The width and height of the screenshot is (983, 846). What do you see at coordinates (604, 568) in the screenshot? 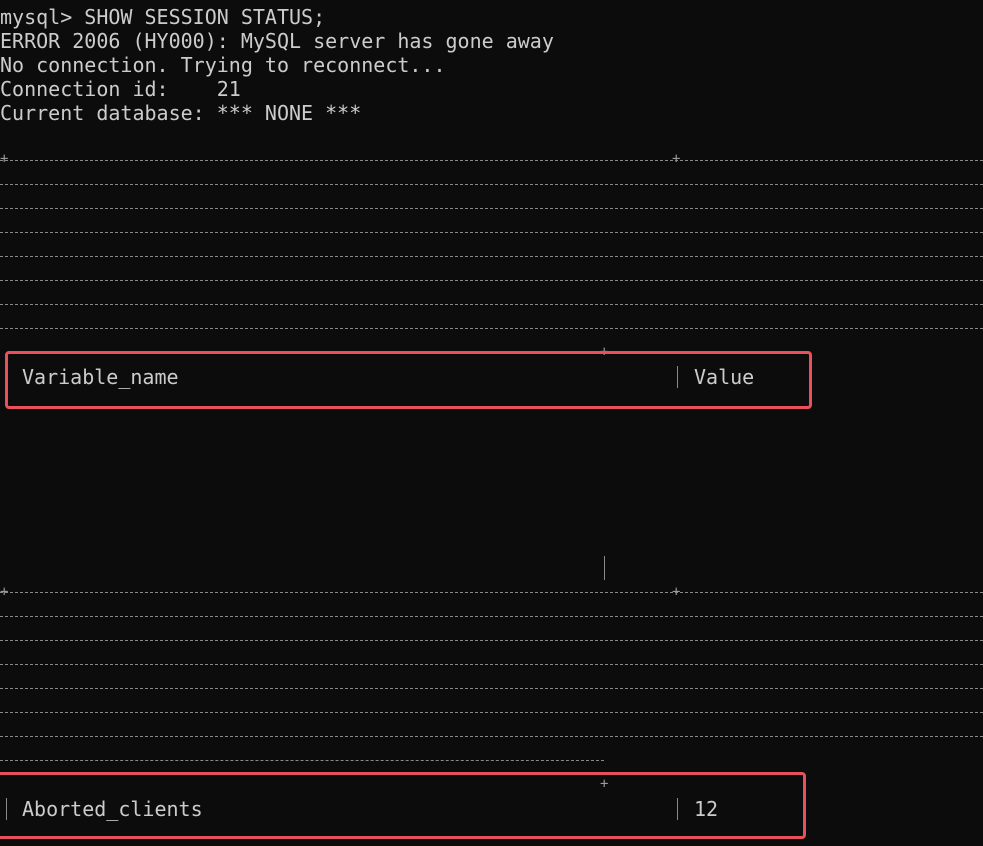
I see `column-separator` at bounding box center [604, 568].